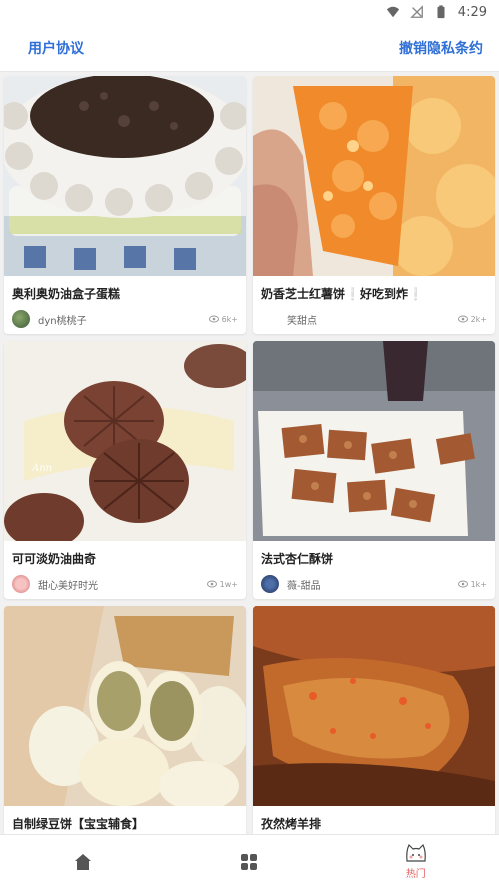 The image size is (499, 888). I want to click on recipe-title: 奥利奥奶油盒子蛋糕, so click(66, 294).